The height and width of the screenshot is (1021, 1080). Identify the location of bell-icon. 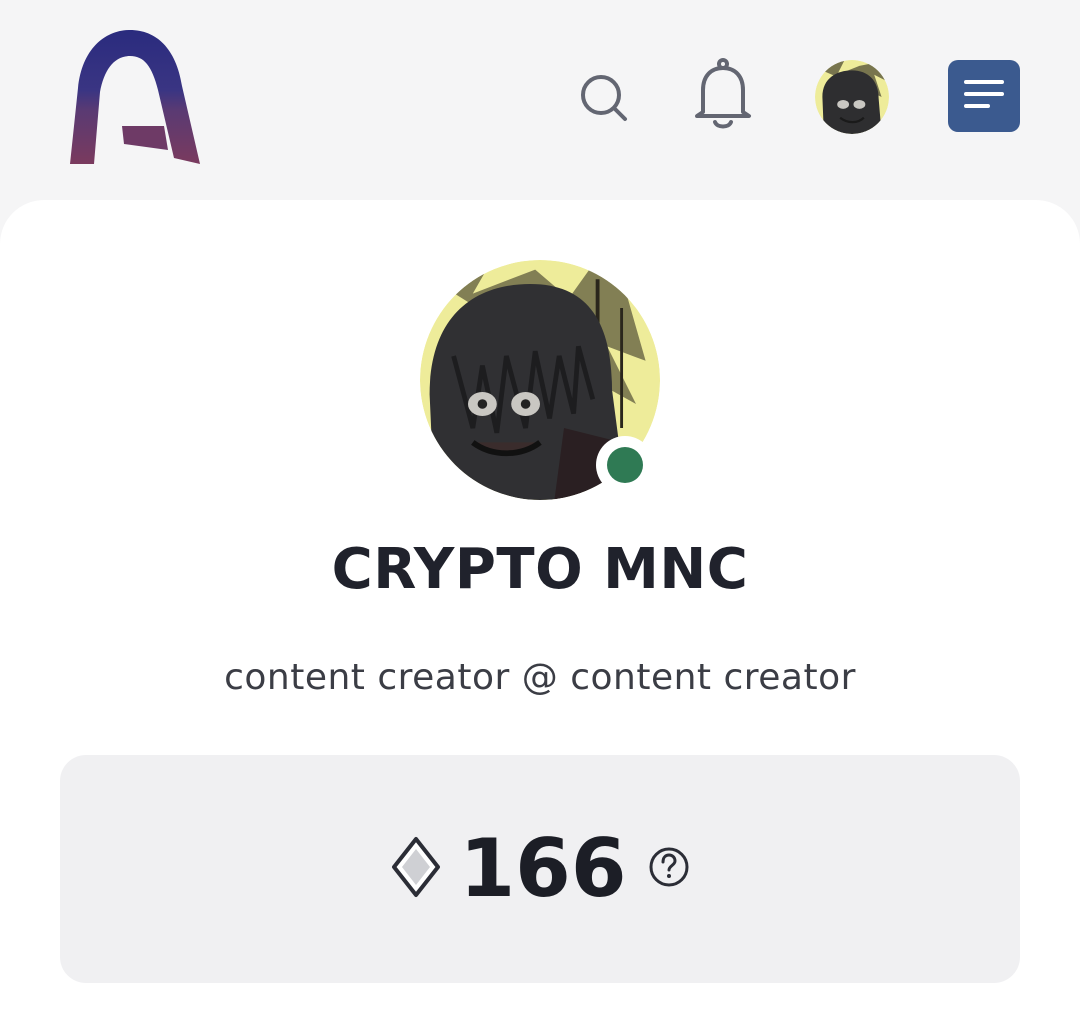
(723, 96).